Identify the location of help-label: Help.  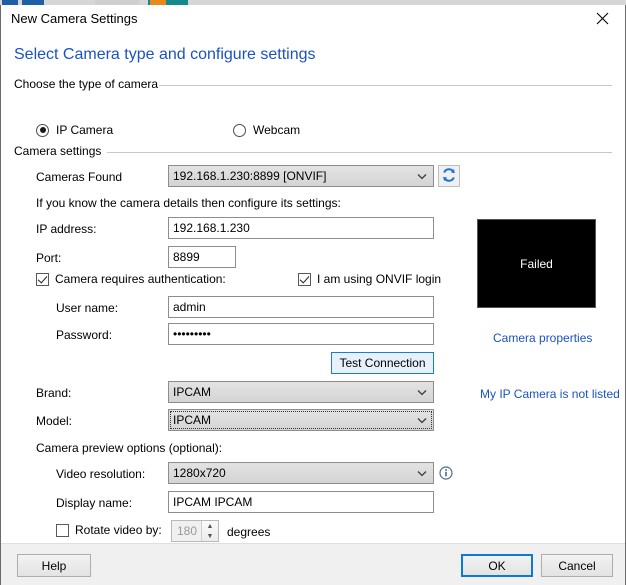
(54, 565).